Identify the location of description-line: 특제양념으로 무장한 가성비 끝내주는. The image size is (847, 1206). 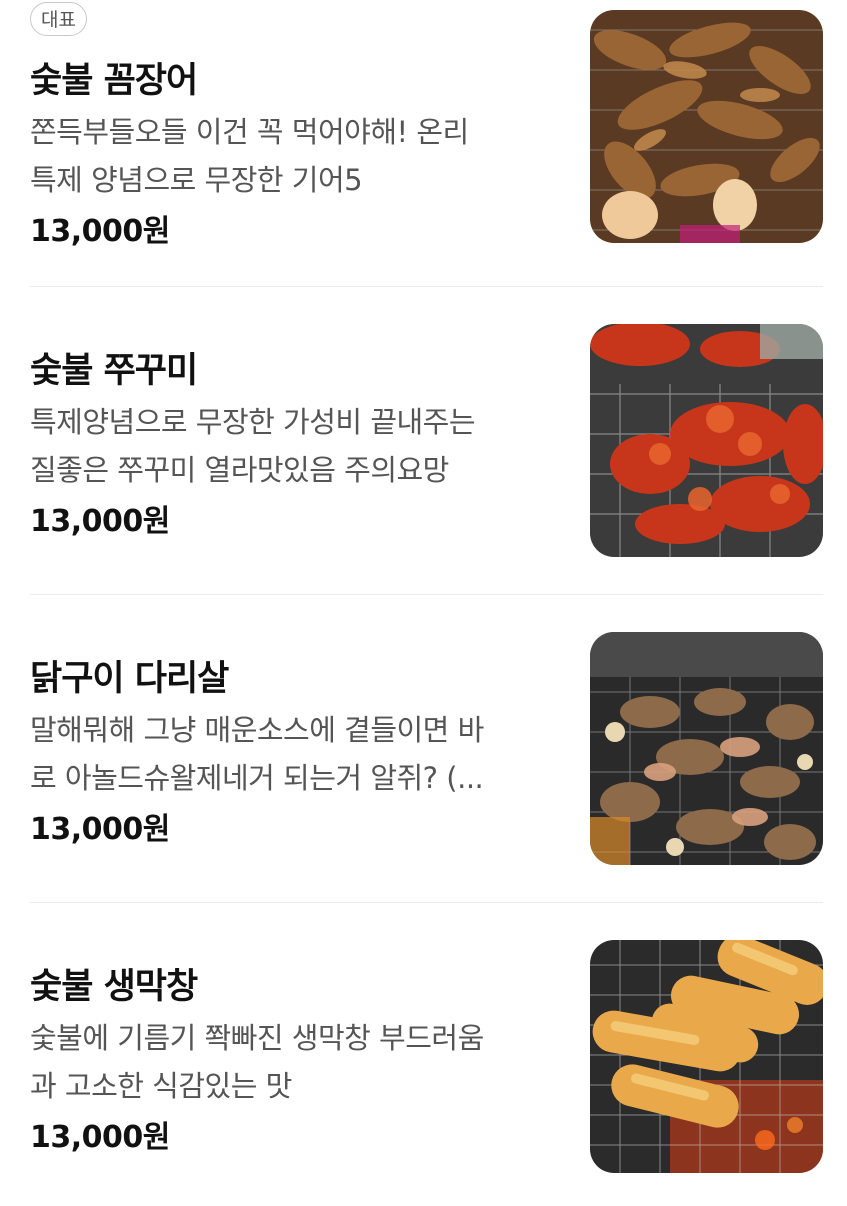
(253, 422).